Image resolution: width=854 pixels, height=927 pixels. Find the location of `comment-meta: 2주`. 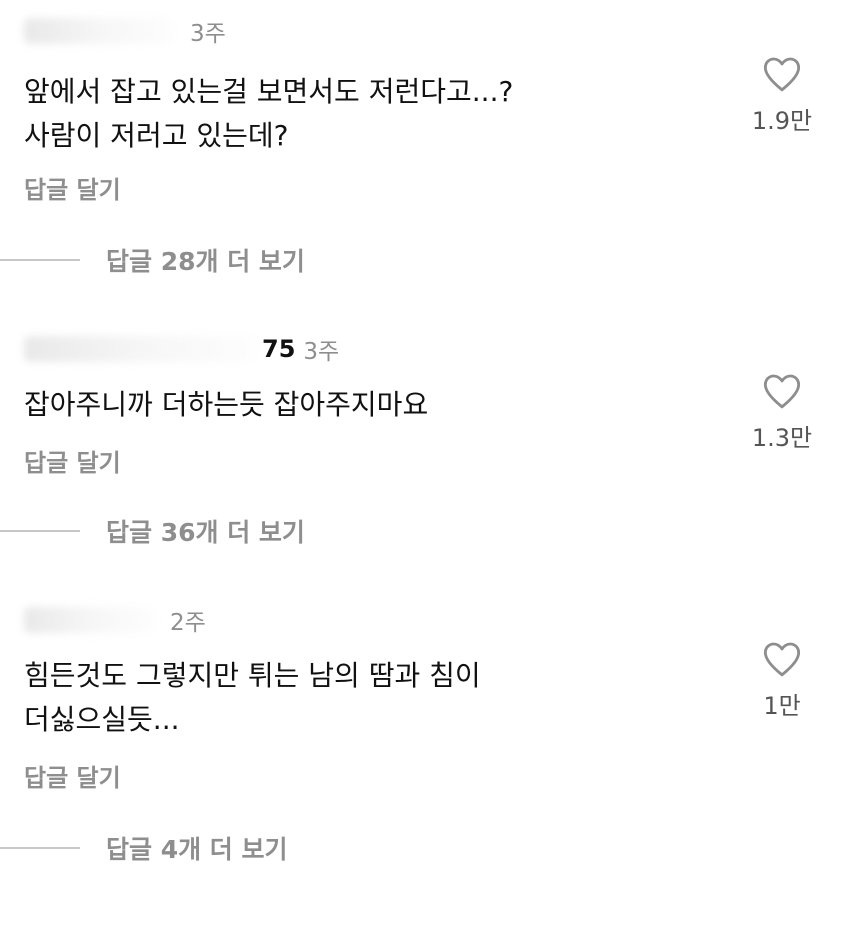

comment-meta: 2주 is located at coordinates (115, 620).